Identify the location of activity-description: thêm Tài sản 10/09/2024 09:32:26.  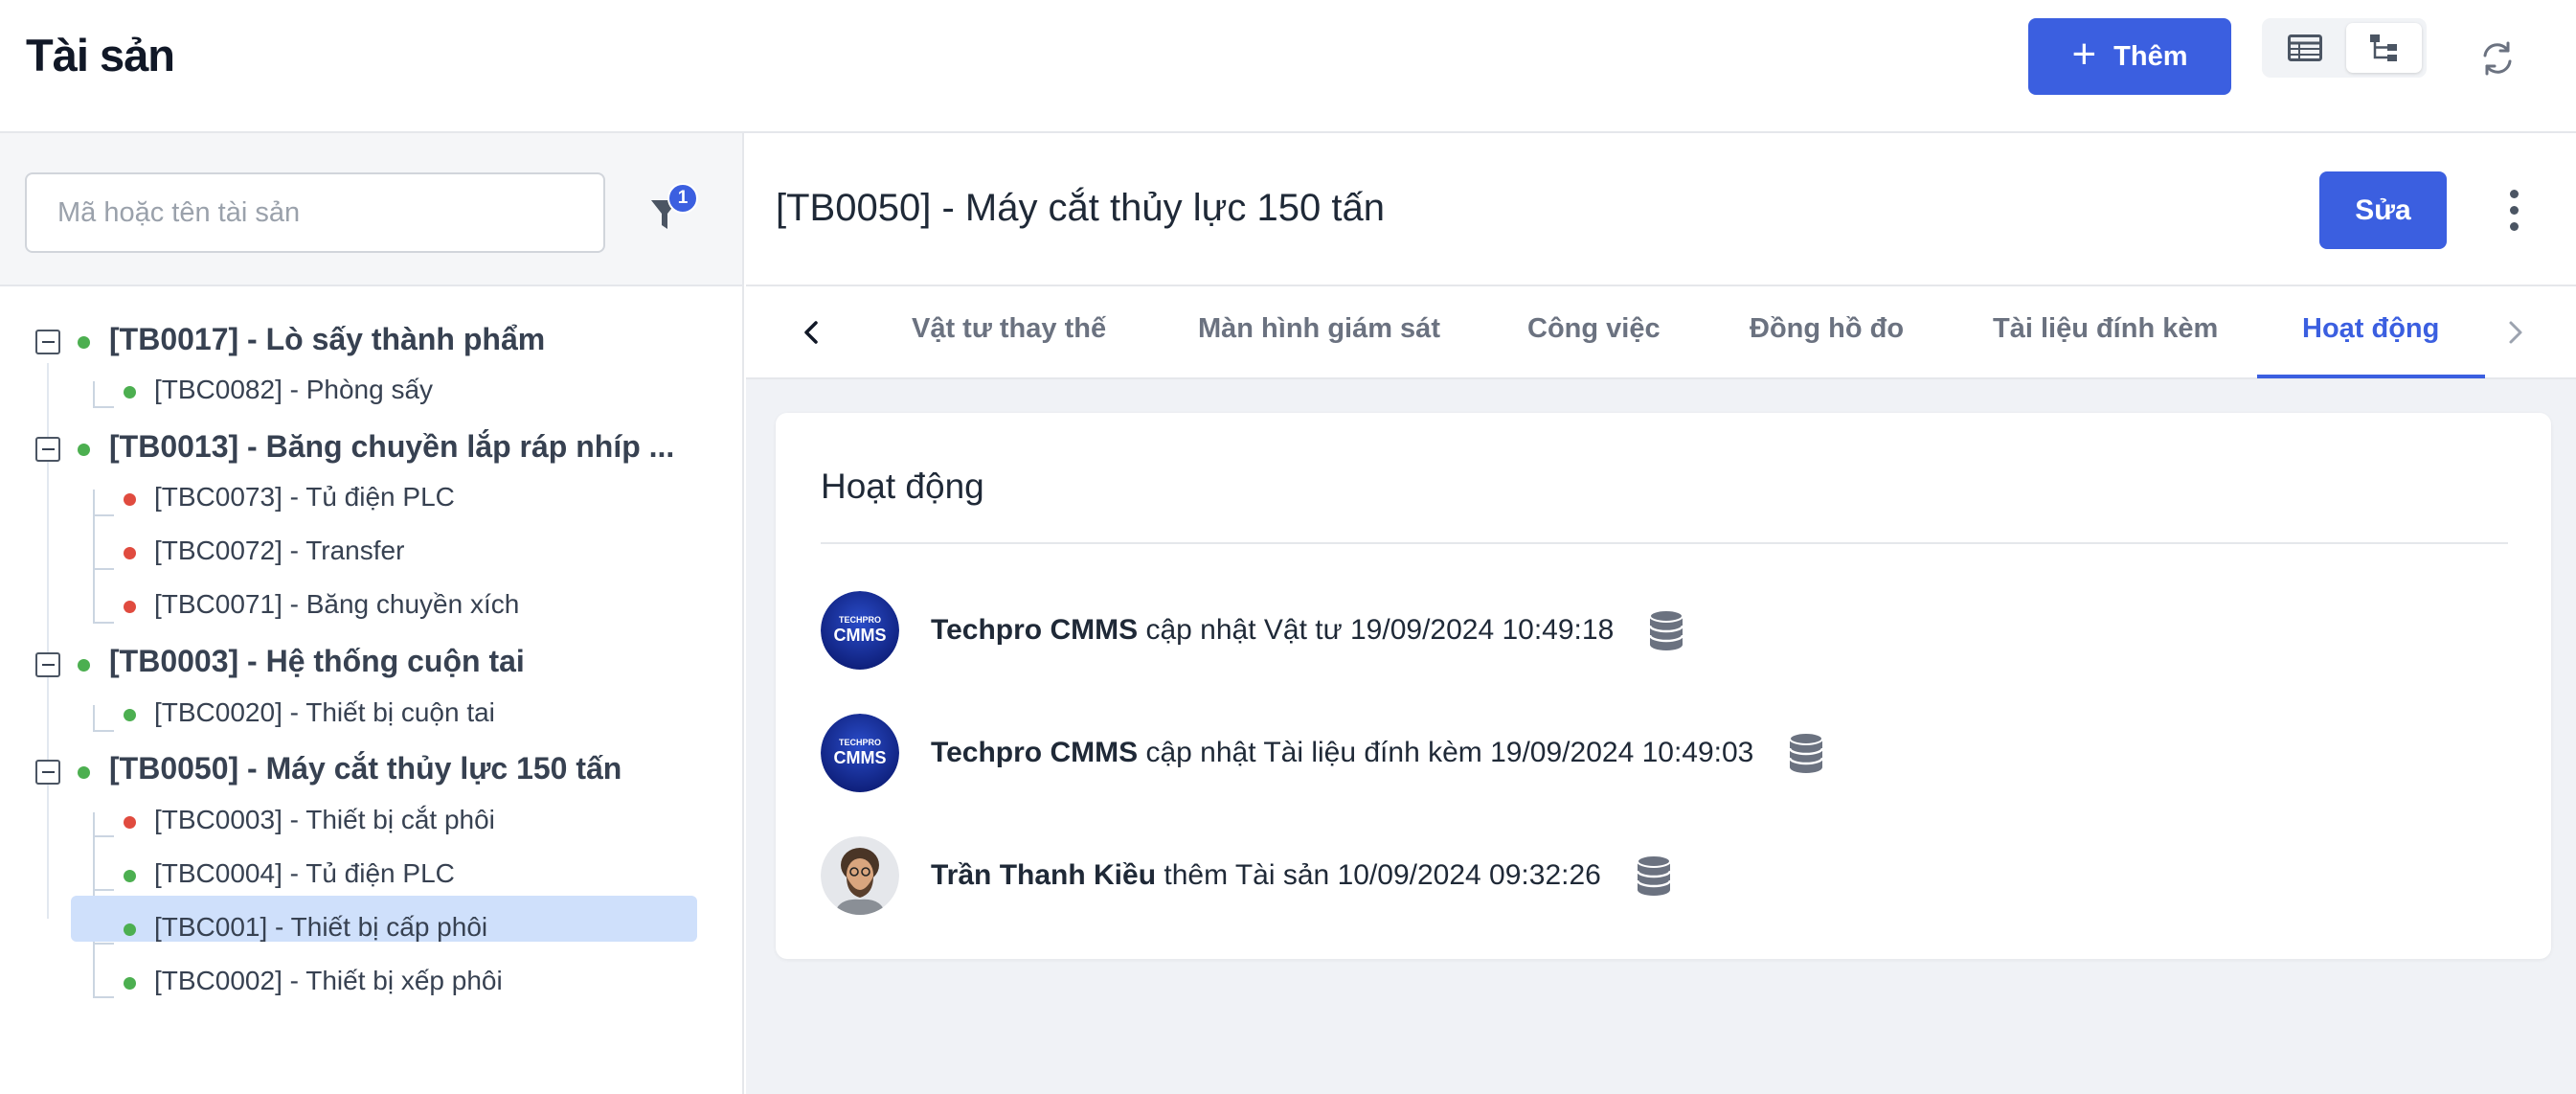
(1378, 875).